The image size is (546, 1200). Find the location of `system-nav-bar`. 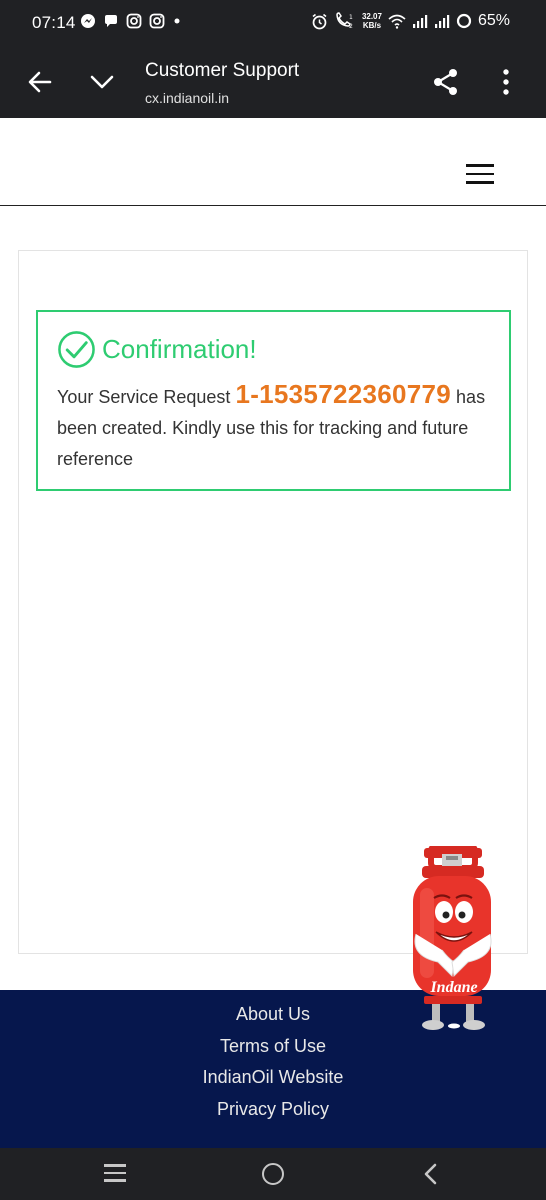

system-nav-bar is located at coordinates (273, 1174).